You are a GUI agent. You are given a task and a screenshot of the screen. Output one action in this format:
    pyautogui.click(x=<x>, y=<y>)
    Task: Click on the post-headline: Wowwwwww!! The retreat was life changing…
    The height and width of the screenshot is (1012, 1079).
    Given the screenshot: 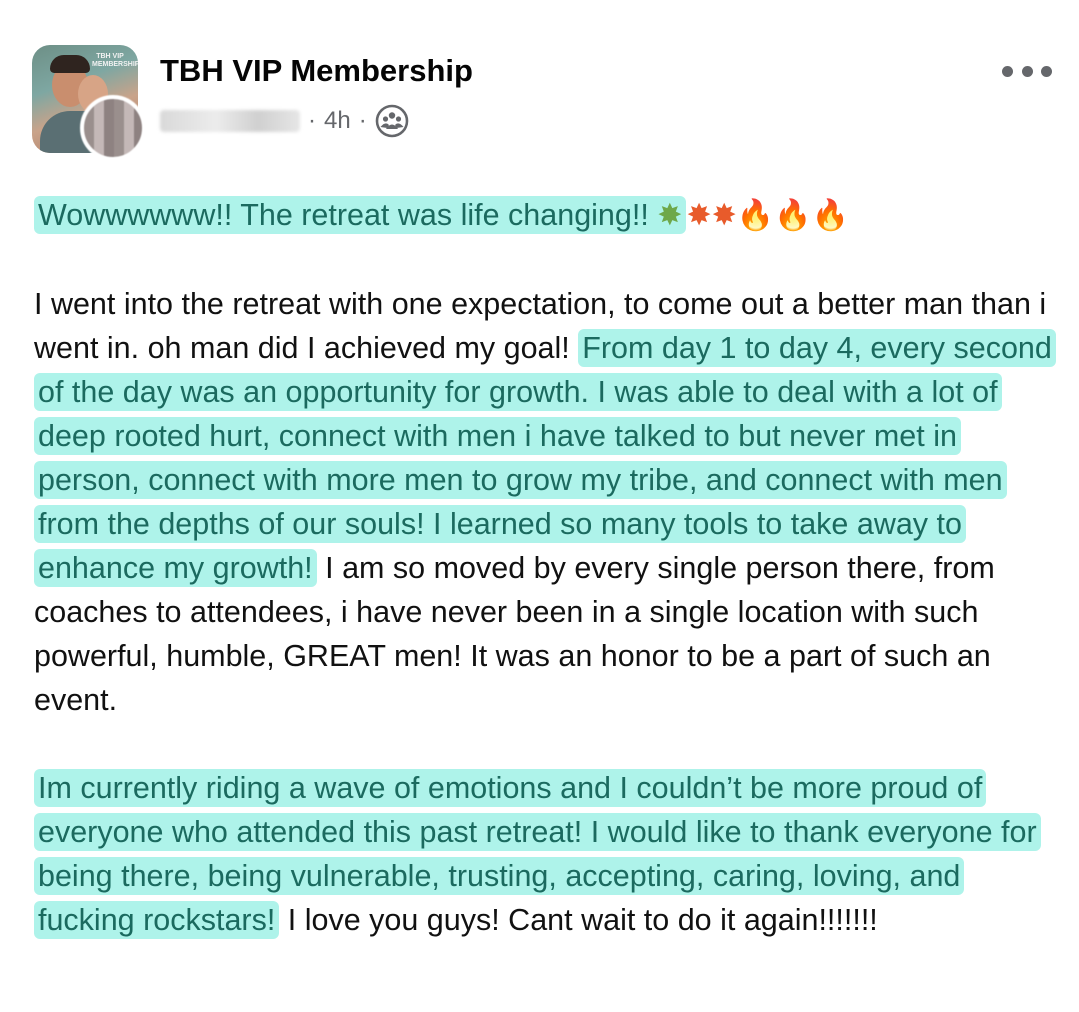 What is the action you would take?
    pyautogui.click(x=544, y=215)
    